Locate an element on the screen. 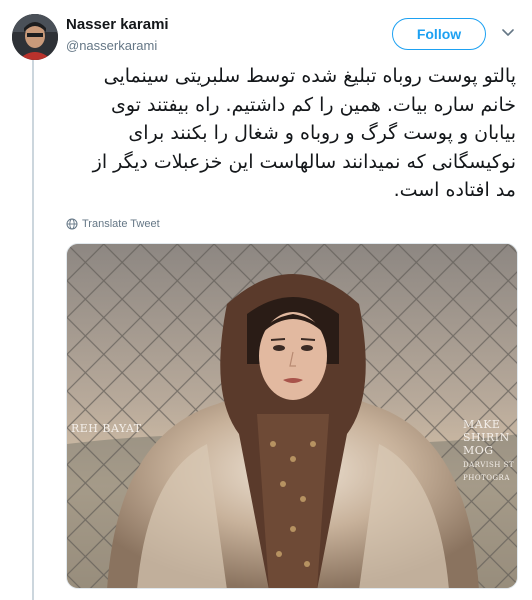 The height and width of the screenshot is (600, 532). photo-credit-right: MAKE SHIRIN MOG DARVISH ST PHOTOGRA is located at coordinates (490, 451).